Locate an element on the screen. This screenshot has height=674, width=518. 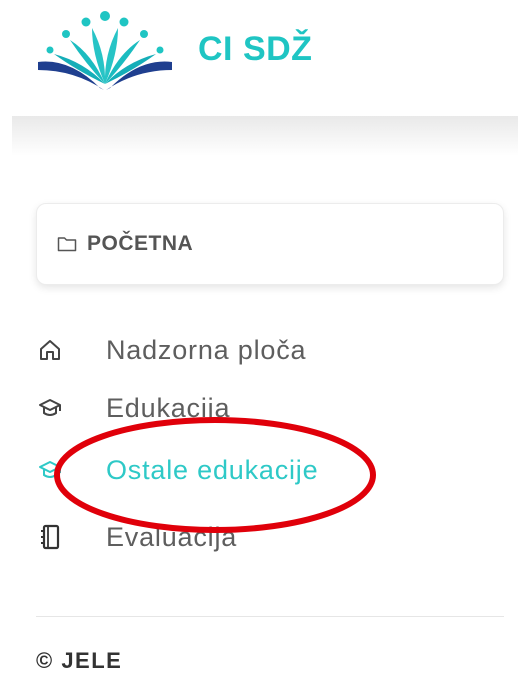
menu-item-evaluacija: Evaluacija is located at coordinates (260, 537).